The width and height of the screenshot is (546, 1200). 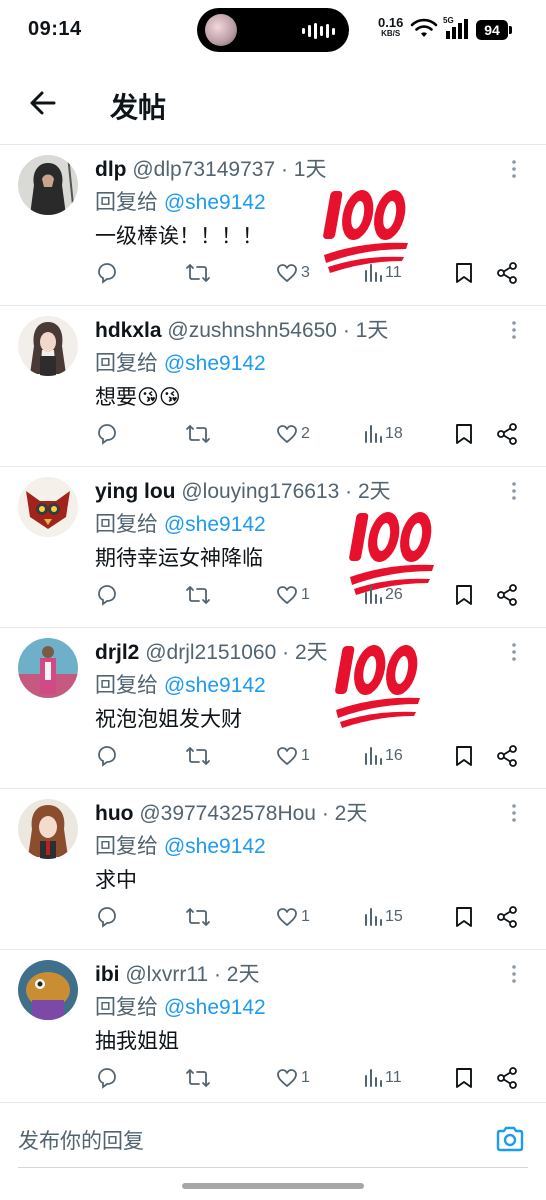 What do you see at coordinates (210, 652) in the screenshot?
I see `user-handle: @drjl2151060` at bounding box center [210, 652].